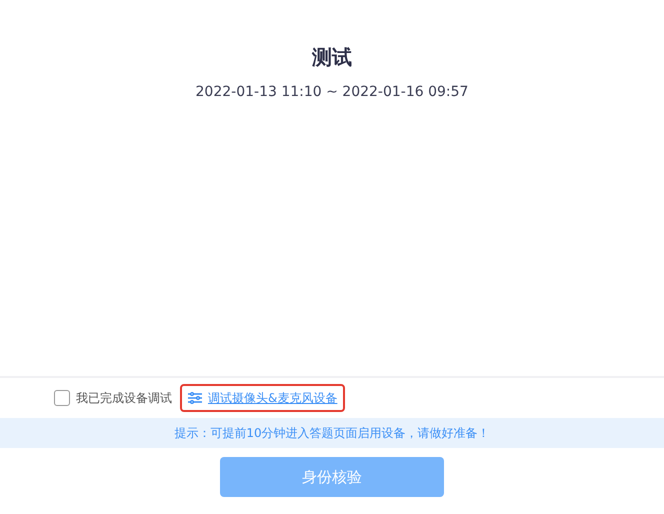 The height and width of the screenshot is (514, 664). Describe the element at coordinates (62, 398) in the screenshot. I see `confirm-checkbox` at that location.